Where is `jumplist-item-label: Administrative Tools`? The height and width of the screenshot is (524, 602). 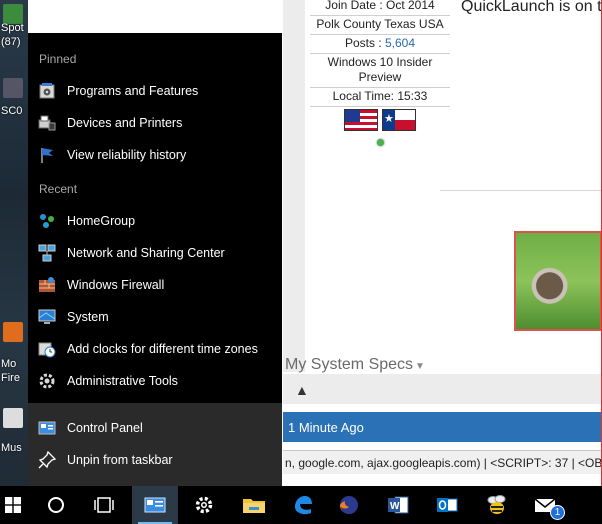
jumplist-item-label: Administrative Tools is located at coordinates (122, 381).